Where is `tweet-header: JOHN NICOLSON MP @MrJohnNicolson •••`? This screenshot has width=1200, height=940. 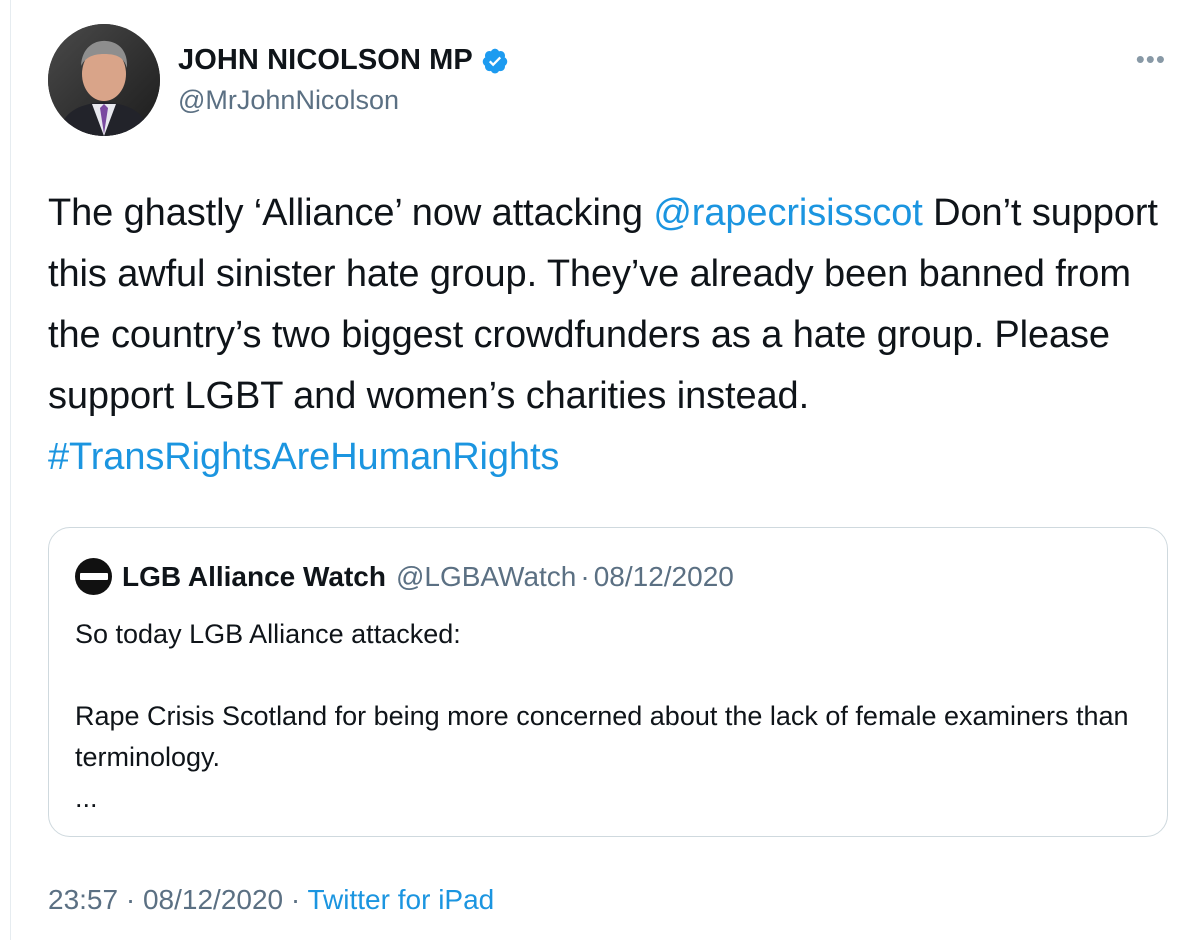
tweet-header: JOHN NICOLSON MP @MrJohnNicolson ••• is located at coordinates (614, 79).